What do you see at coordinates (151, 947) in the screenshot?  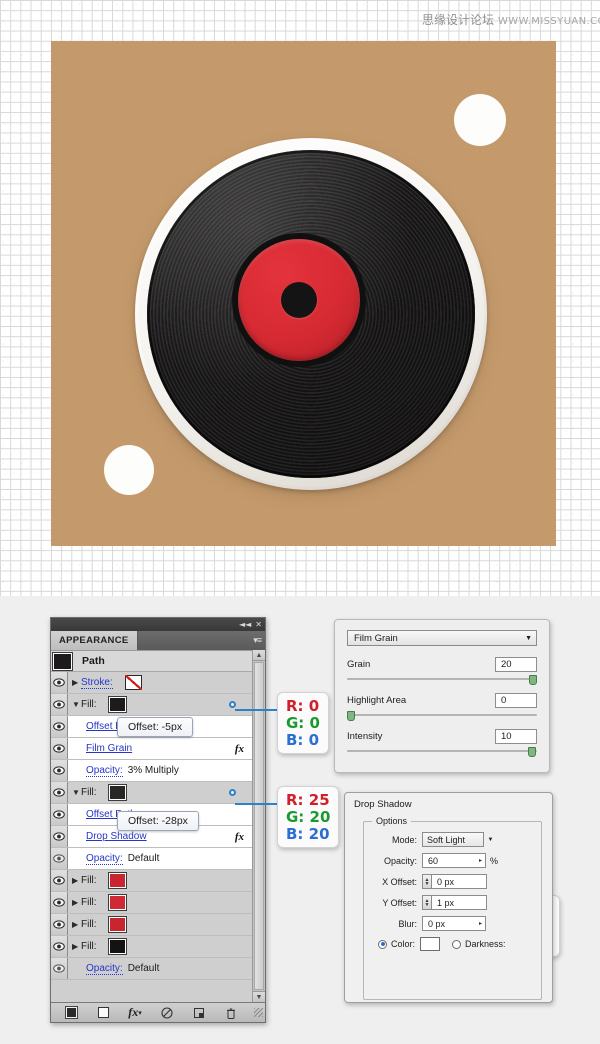 I see `appearance-row-fill-6: ▶ Fill:` at bounding box center [151, 947].